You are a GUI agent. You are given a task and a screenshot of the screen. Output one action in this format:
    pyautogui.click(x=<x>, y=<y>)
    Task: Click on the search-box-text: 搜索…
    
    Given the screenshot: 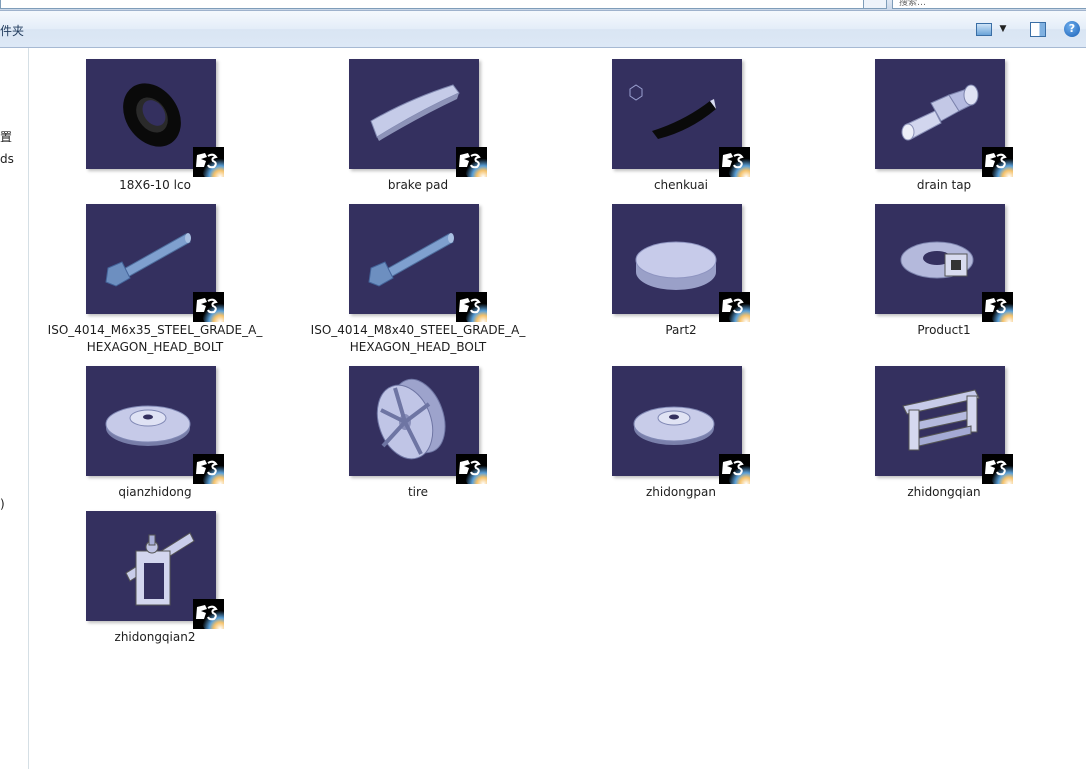 What is the action you would take?
    pyautogui.click(x=913, y=4)
    